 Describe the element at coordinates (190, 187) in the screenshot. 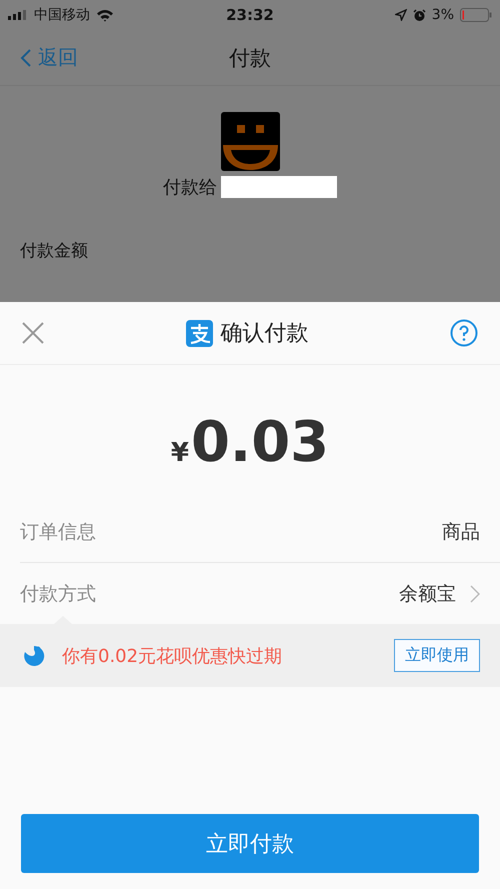

I see `payee-label: 付款给` at that location.